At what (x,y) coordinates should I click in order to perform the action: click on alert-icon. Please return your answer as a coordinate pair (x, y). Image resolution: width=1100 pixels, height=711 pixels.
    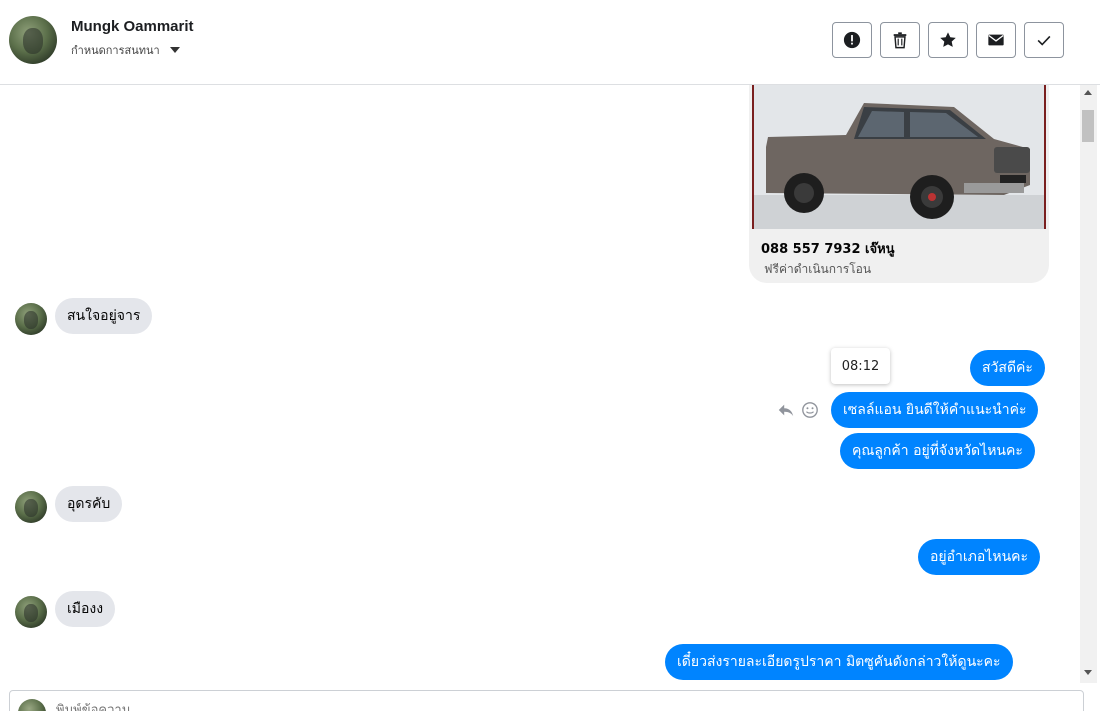
    Looking at the image, I should click on (852, 40).